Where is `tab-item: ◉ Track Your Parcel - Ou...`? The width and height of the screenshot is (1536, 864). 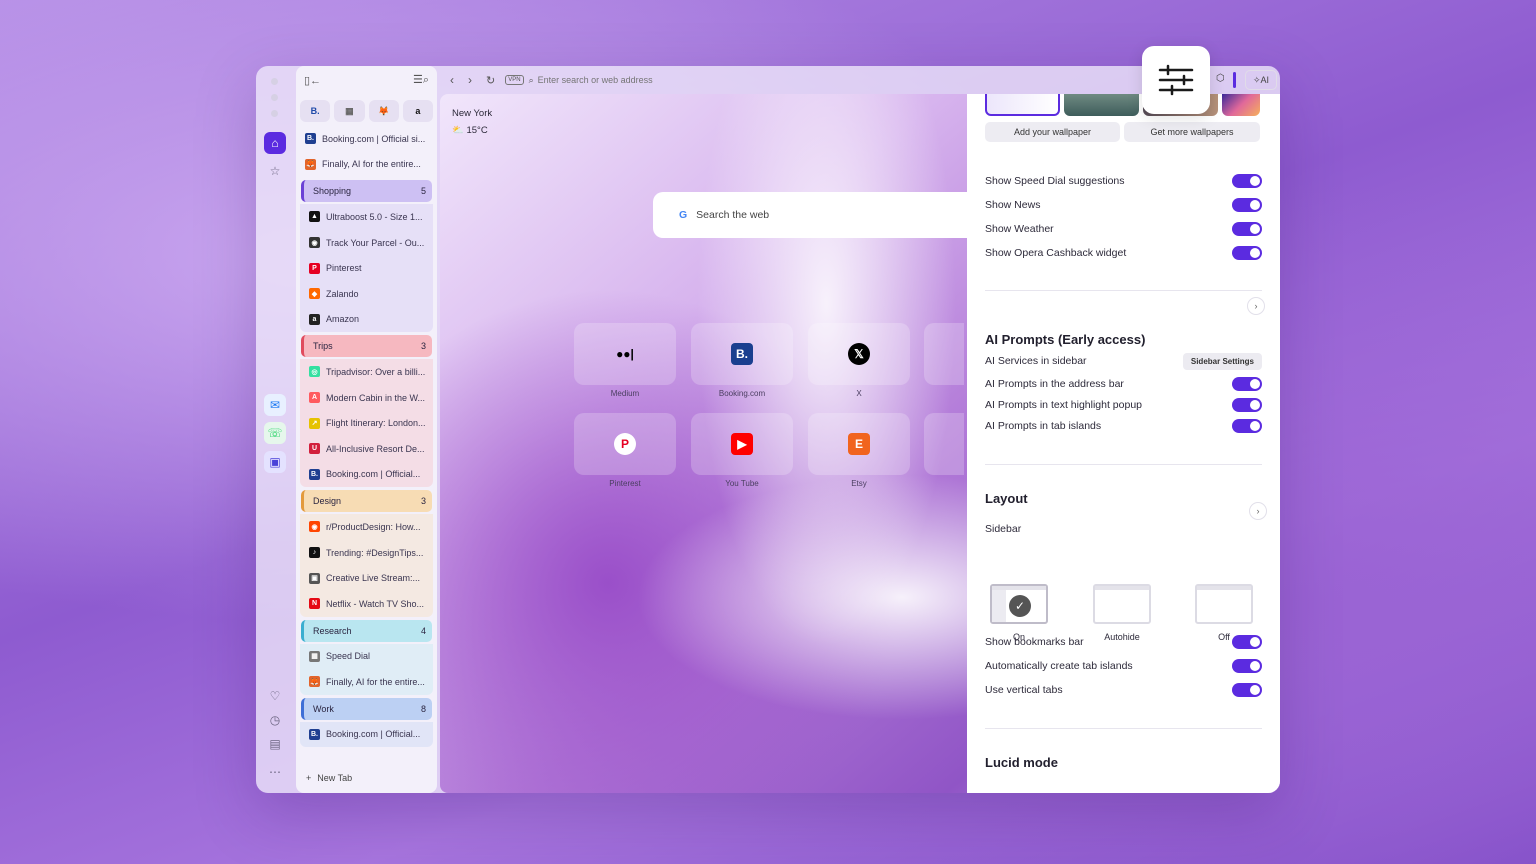
tab-item: ◉ Track Your Parcel - Ou... is located at coordinates (366, 243).